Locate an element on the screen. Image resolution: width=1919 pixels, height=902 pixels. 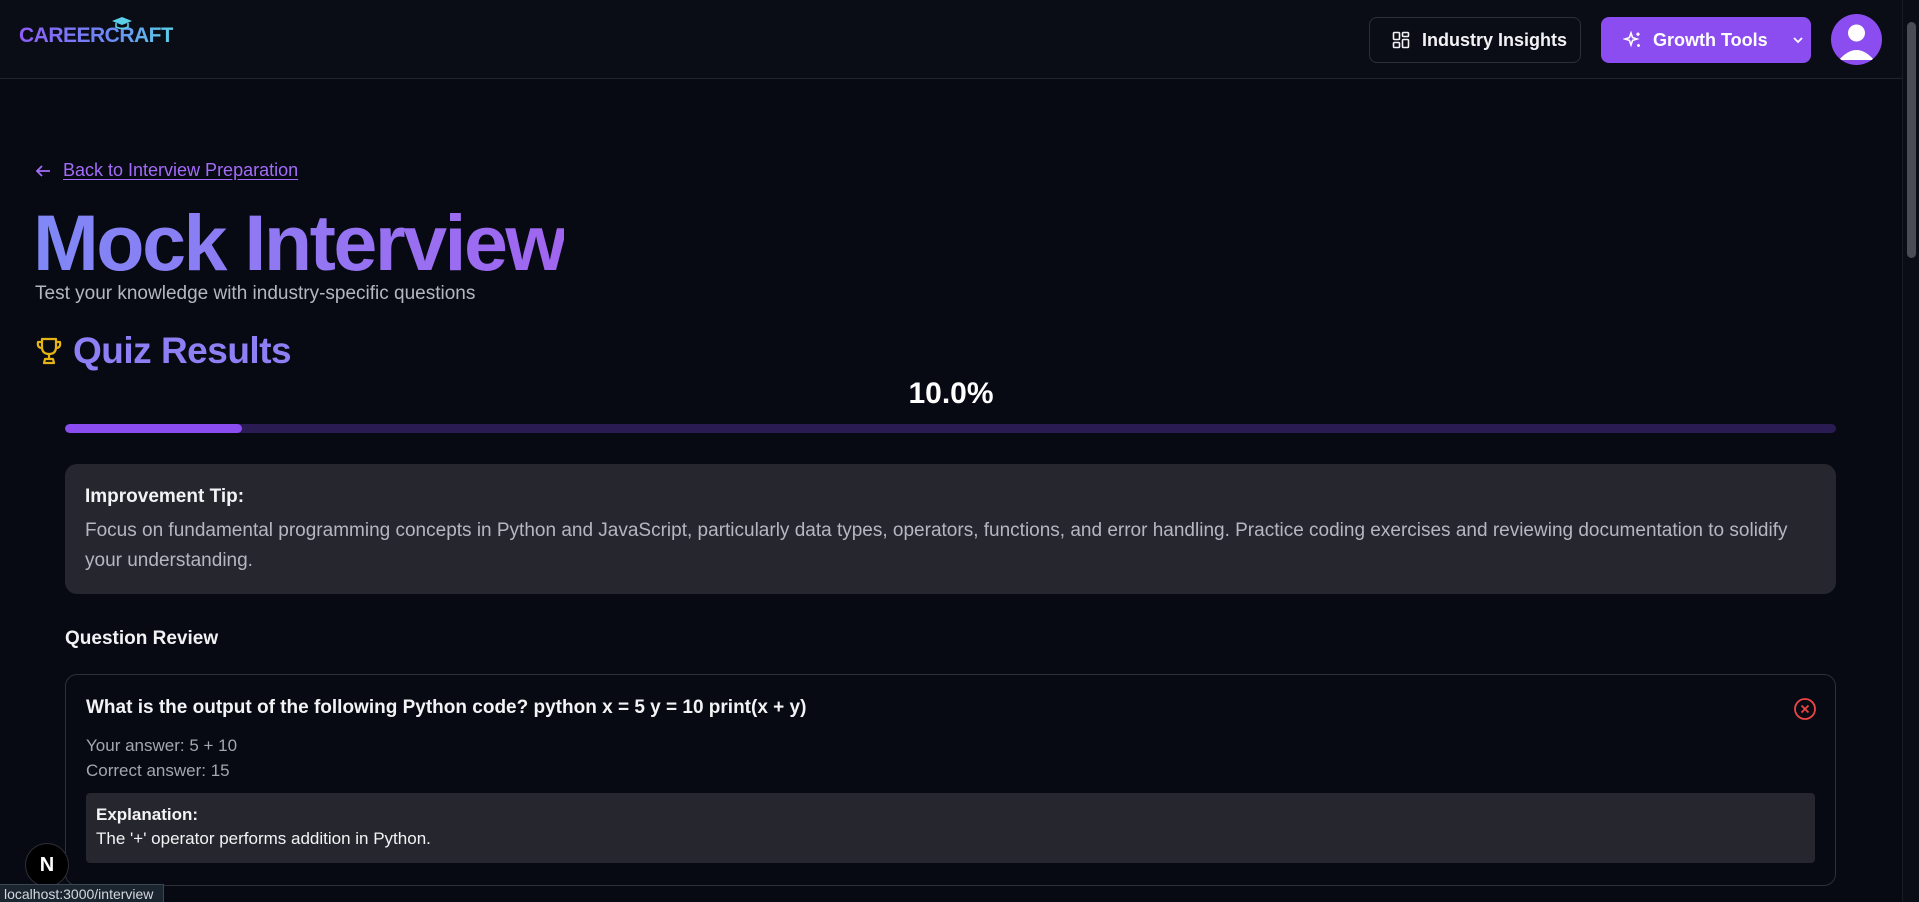
industry-insights-label: Industry Insights is located at coordinates (1495, 39).